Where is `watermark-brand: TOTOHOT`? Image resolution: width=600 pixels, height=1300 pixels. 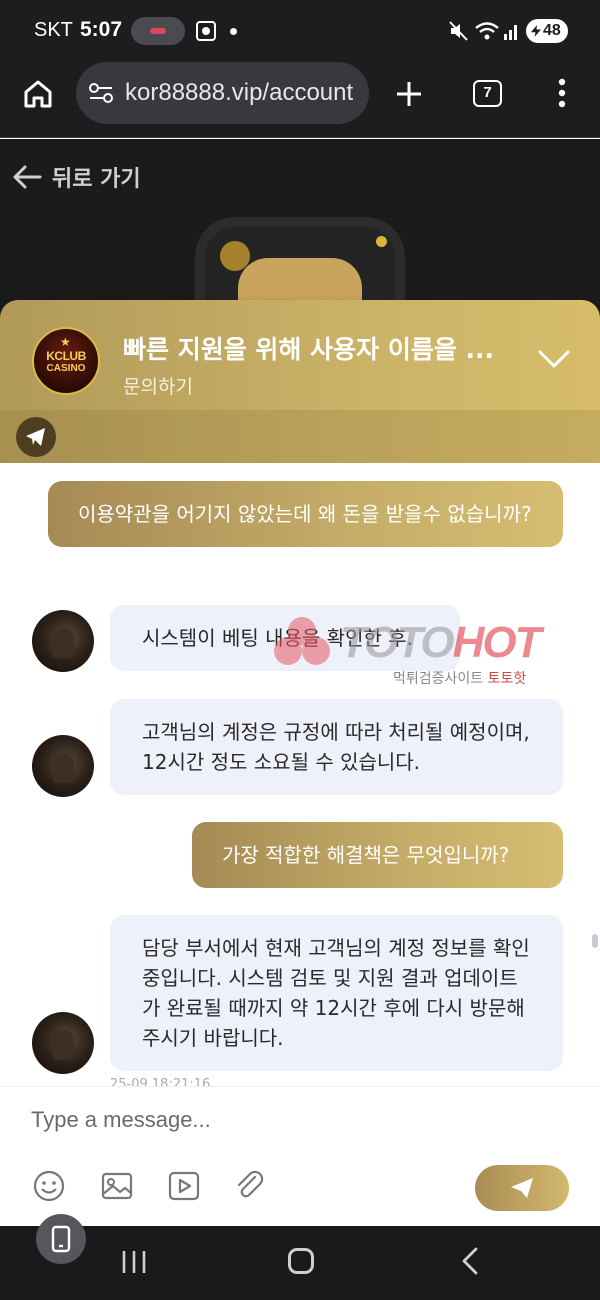
watermark-brand: TOTOHOT is located at coordinates (441, 643).